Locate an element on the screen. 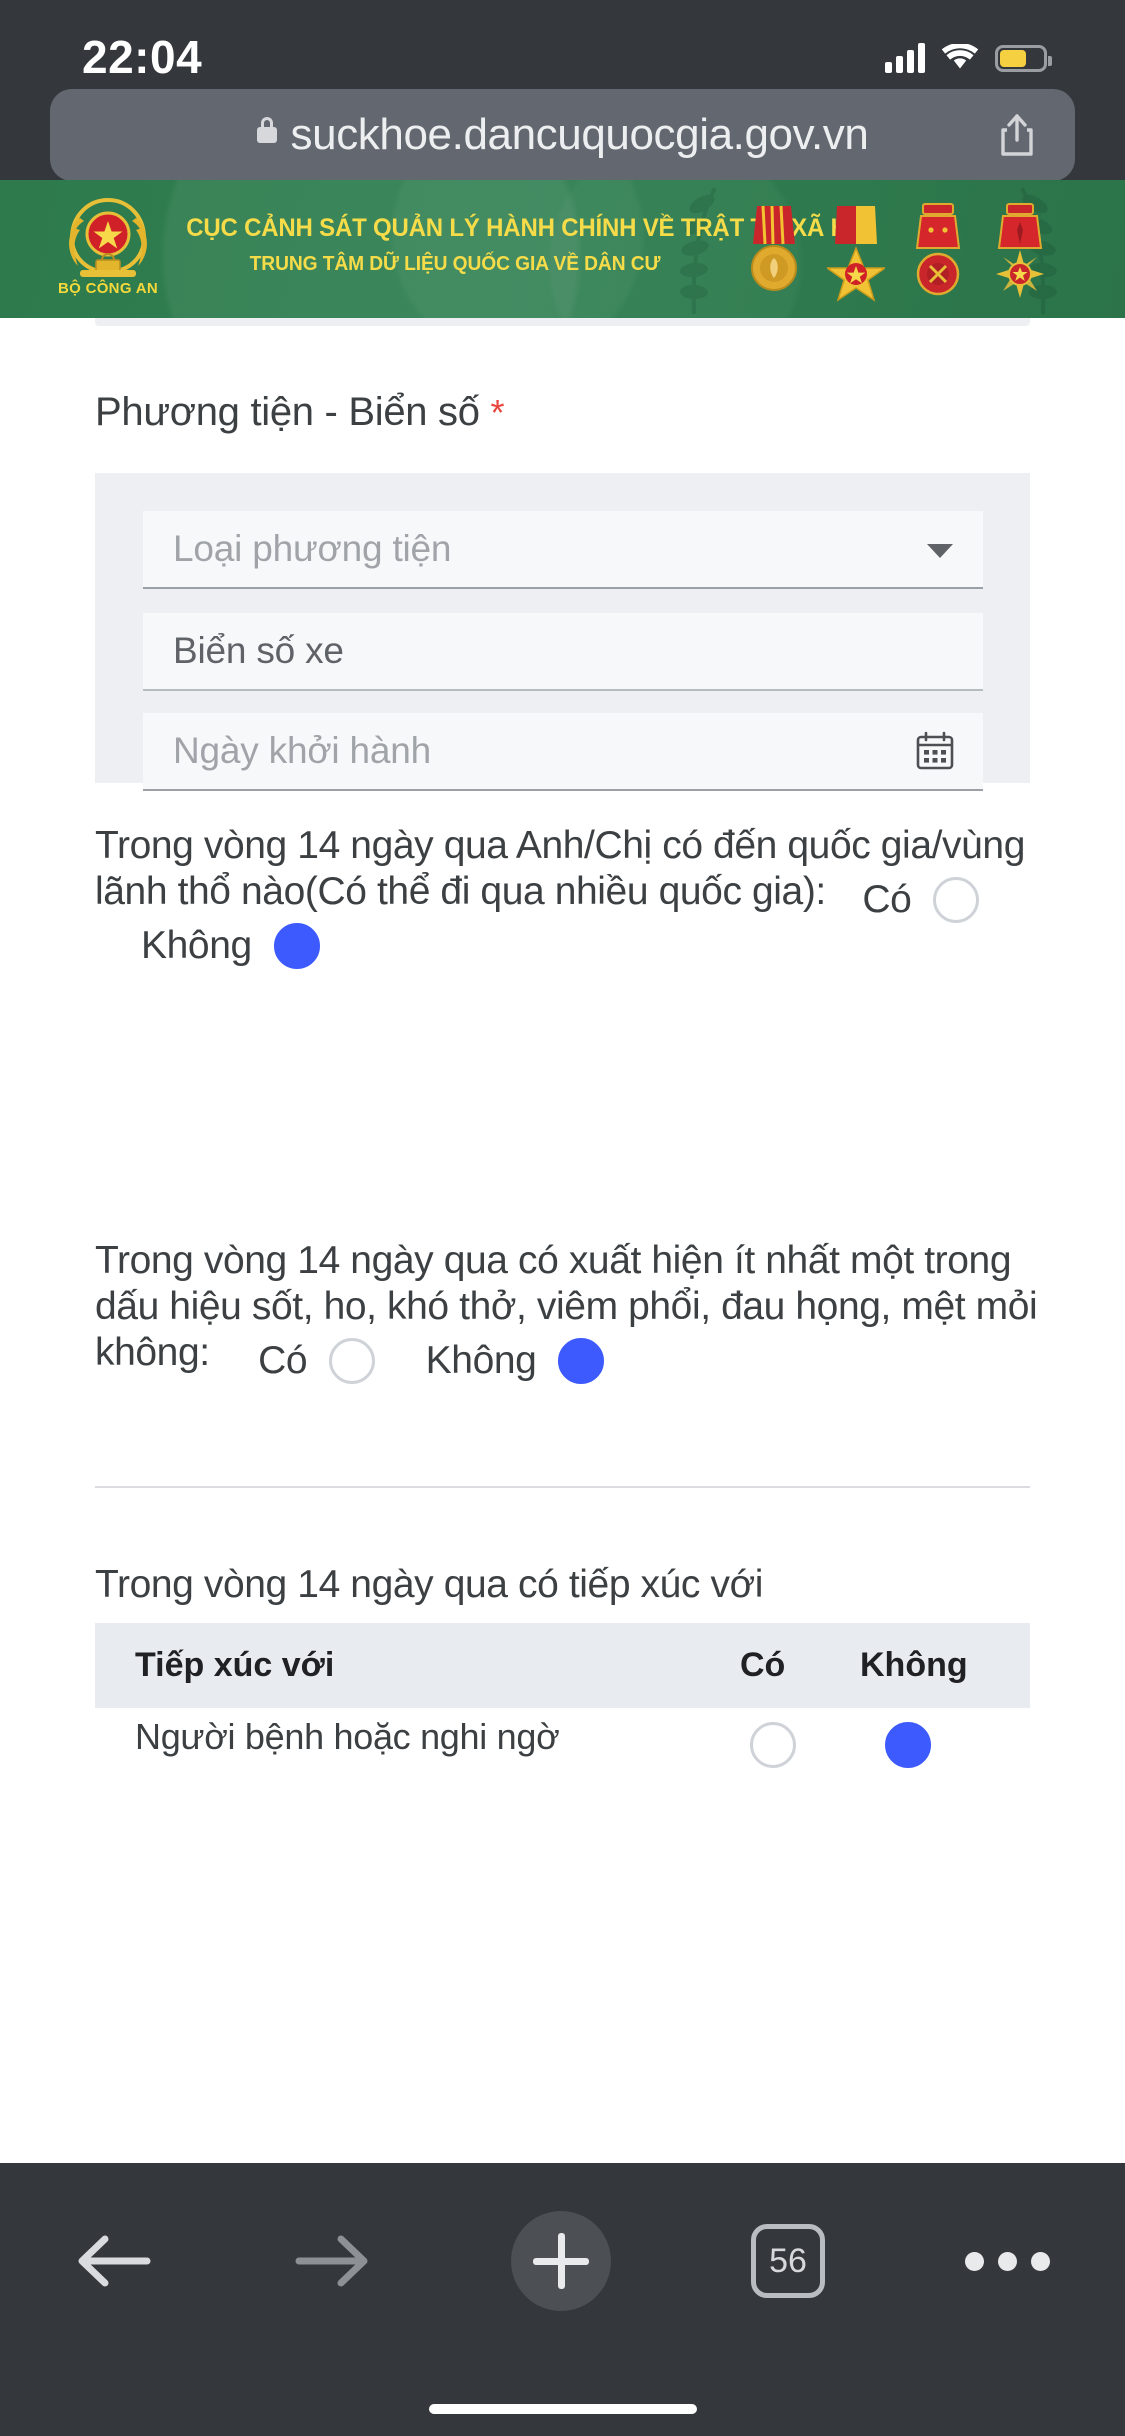 This screenshot has height=2436, width=1125. contact-row-radio-no-selected is located at coordinates (908, 1745).